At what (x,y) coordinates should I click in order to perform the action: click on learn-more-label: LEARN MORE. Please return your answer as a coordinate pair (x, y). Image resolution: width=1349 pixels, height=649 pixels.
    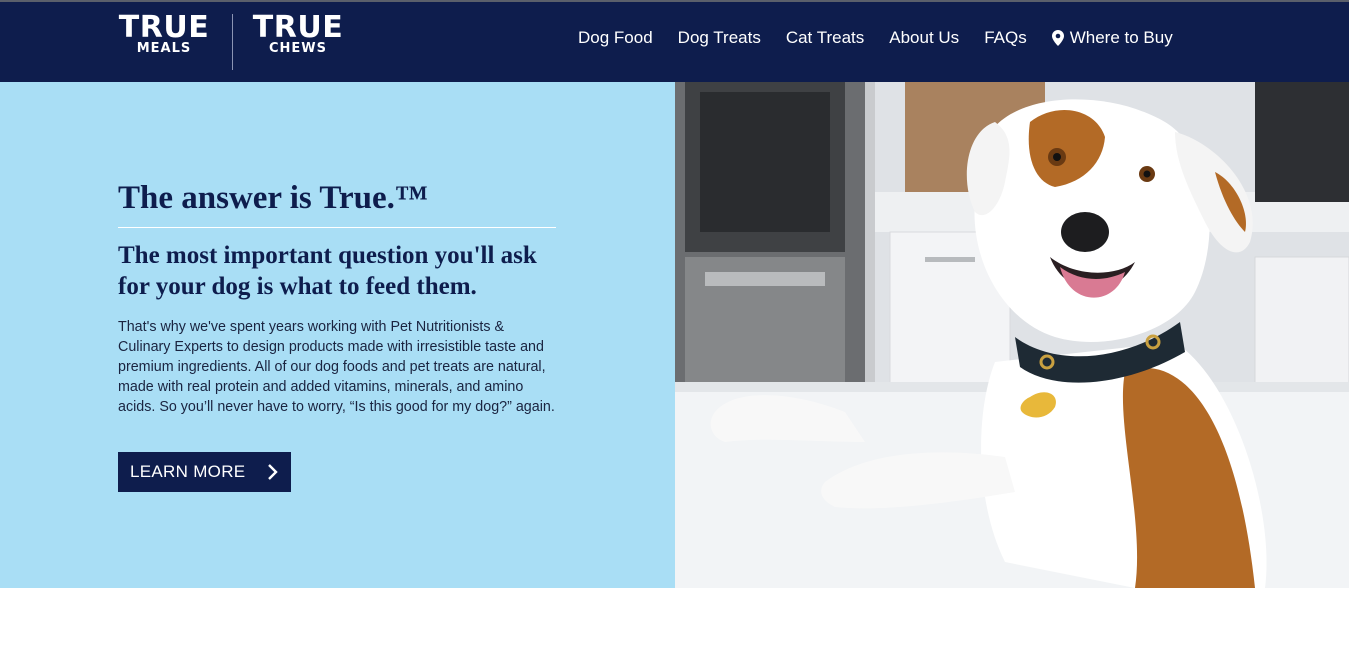
    Looking at the image, I should click on (188, 471).